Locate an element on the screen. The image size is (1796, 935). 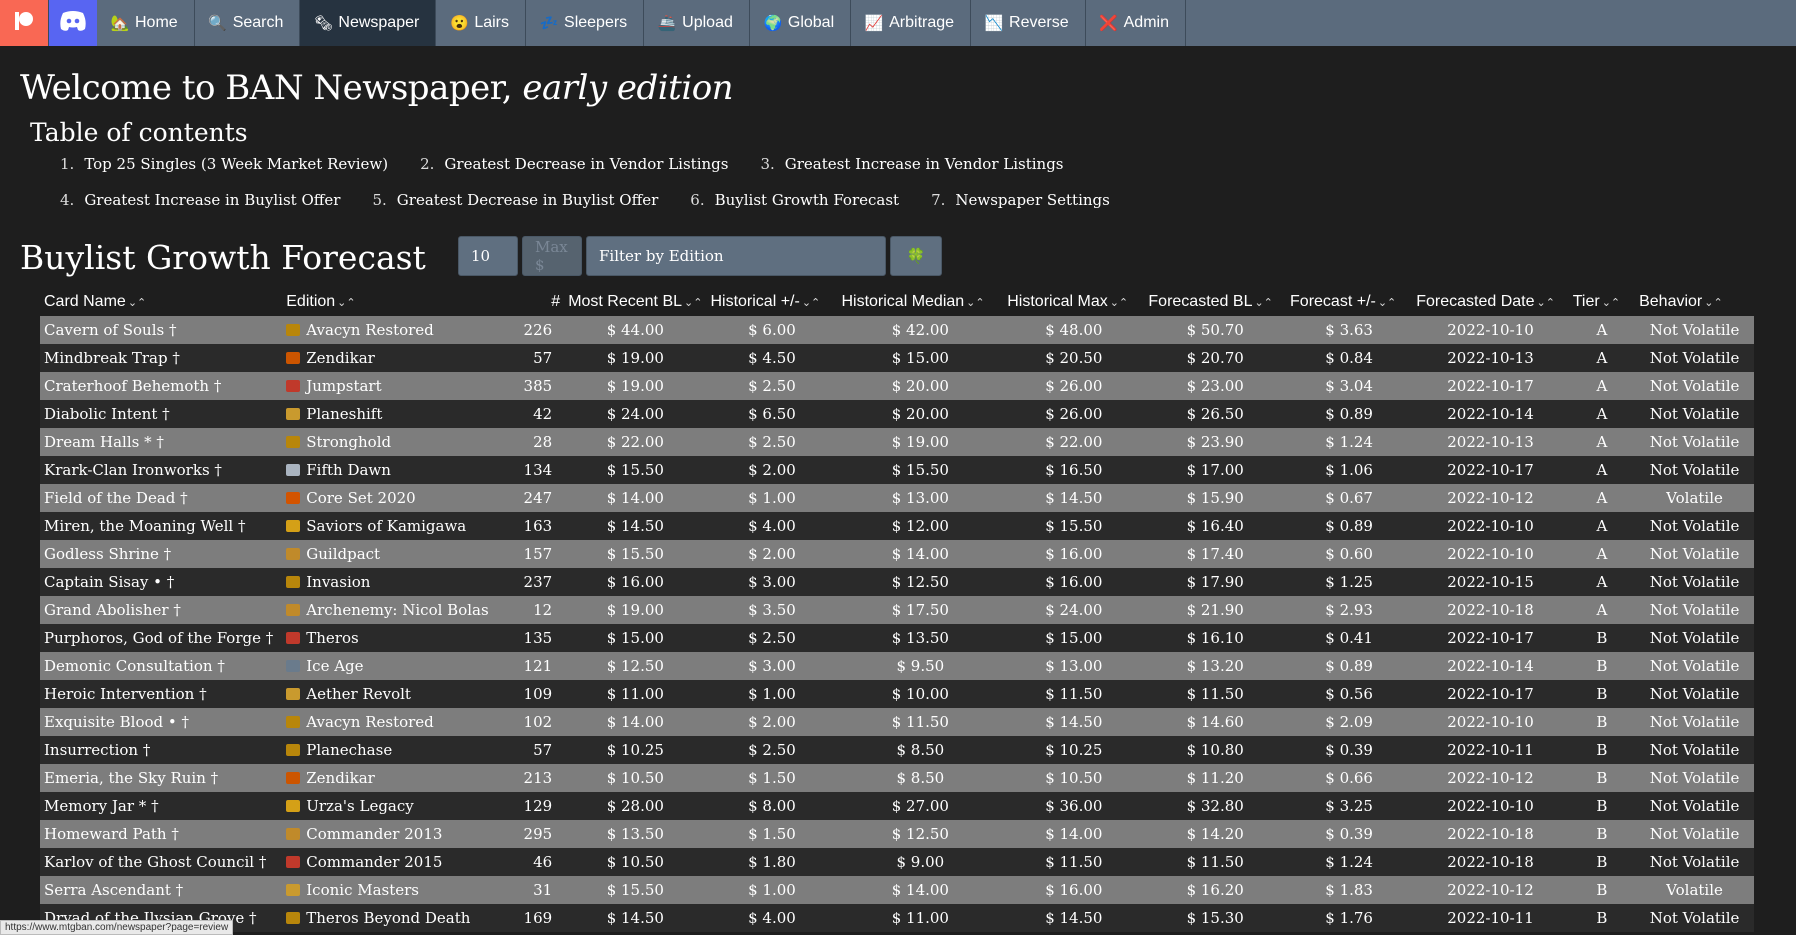
toc-link: 7. Newspaper Settings is located at coordinates (1020, 200).